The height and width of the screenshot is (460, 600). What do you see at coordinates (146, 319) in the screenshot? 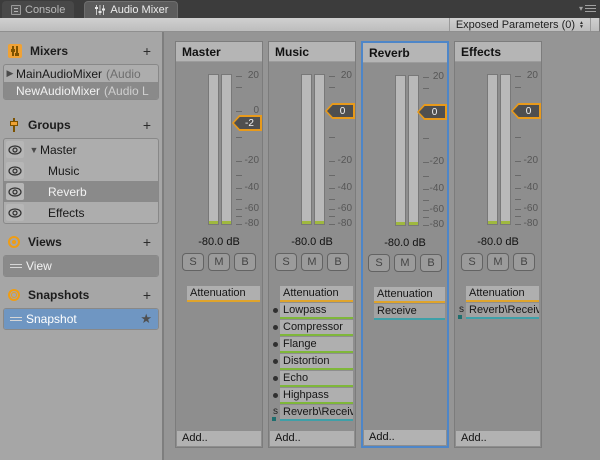
I see `start-snapshot-star-icon: ★` at bounding box center [146, 319].